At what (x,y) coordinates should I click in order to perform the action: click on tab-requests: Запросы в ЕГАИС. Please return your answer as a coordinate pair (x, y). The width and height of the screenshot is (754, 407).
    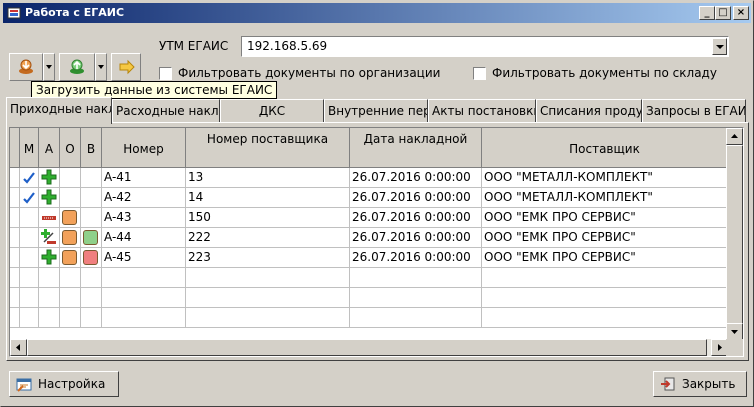
    Looking at the image, I should click on (694, 110).